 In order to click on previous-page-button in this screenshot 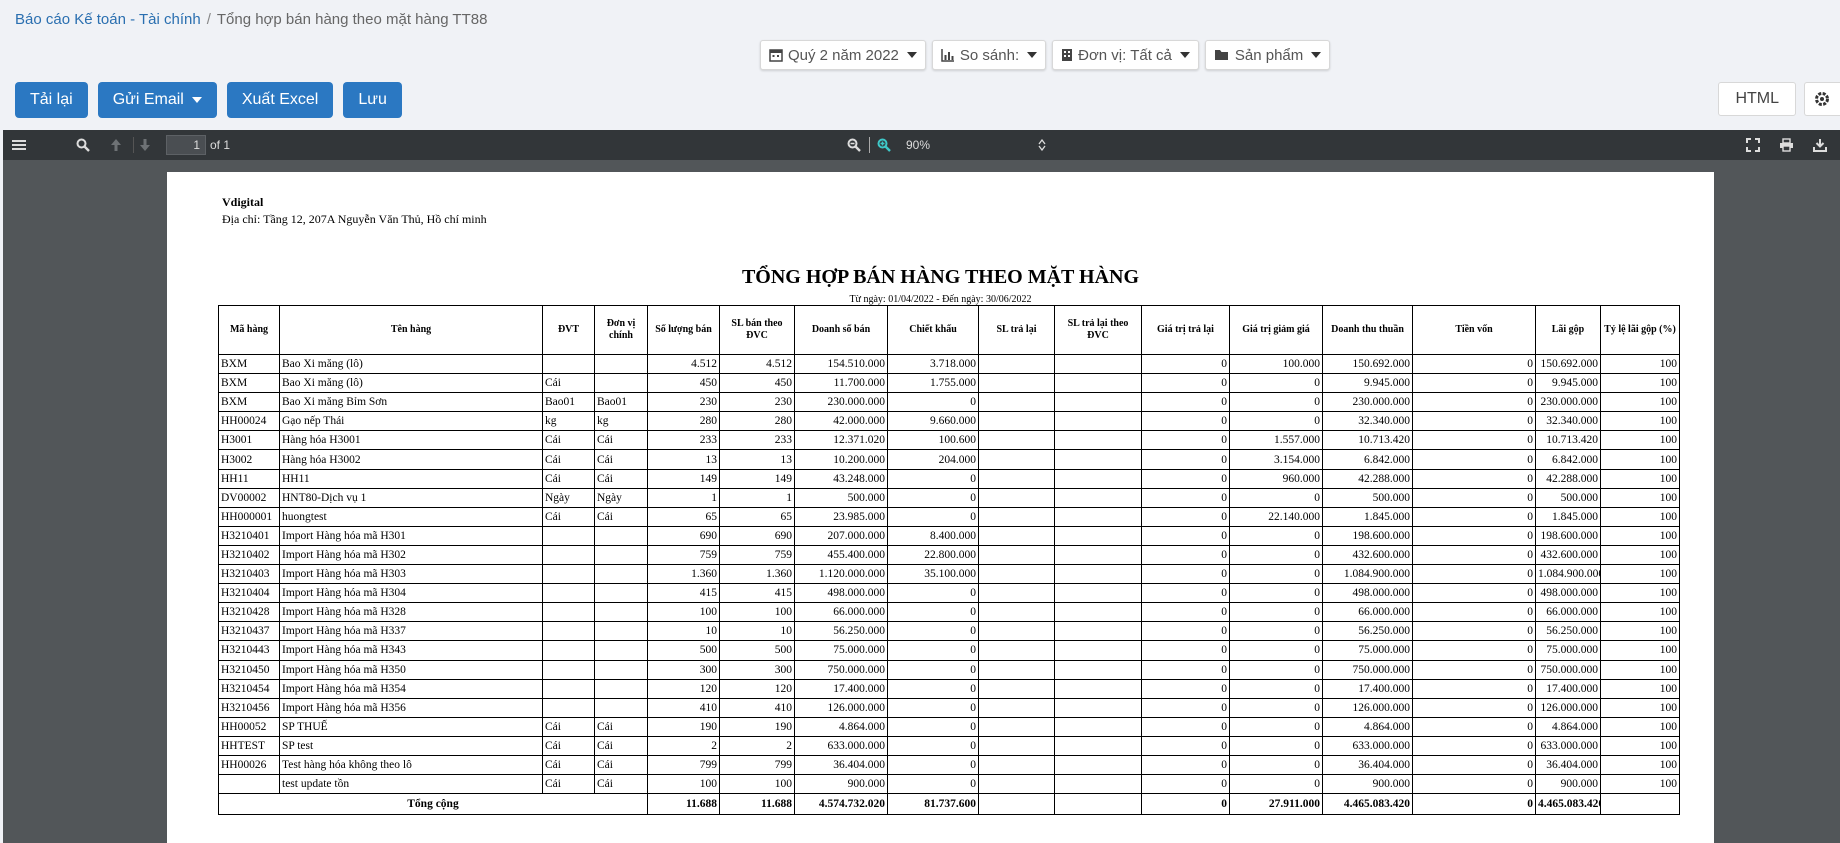, I will do `click(116, 145)`.